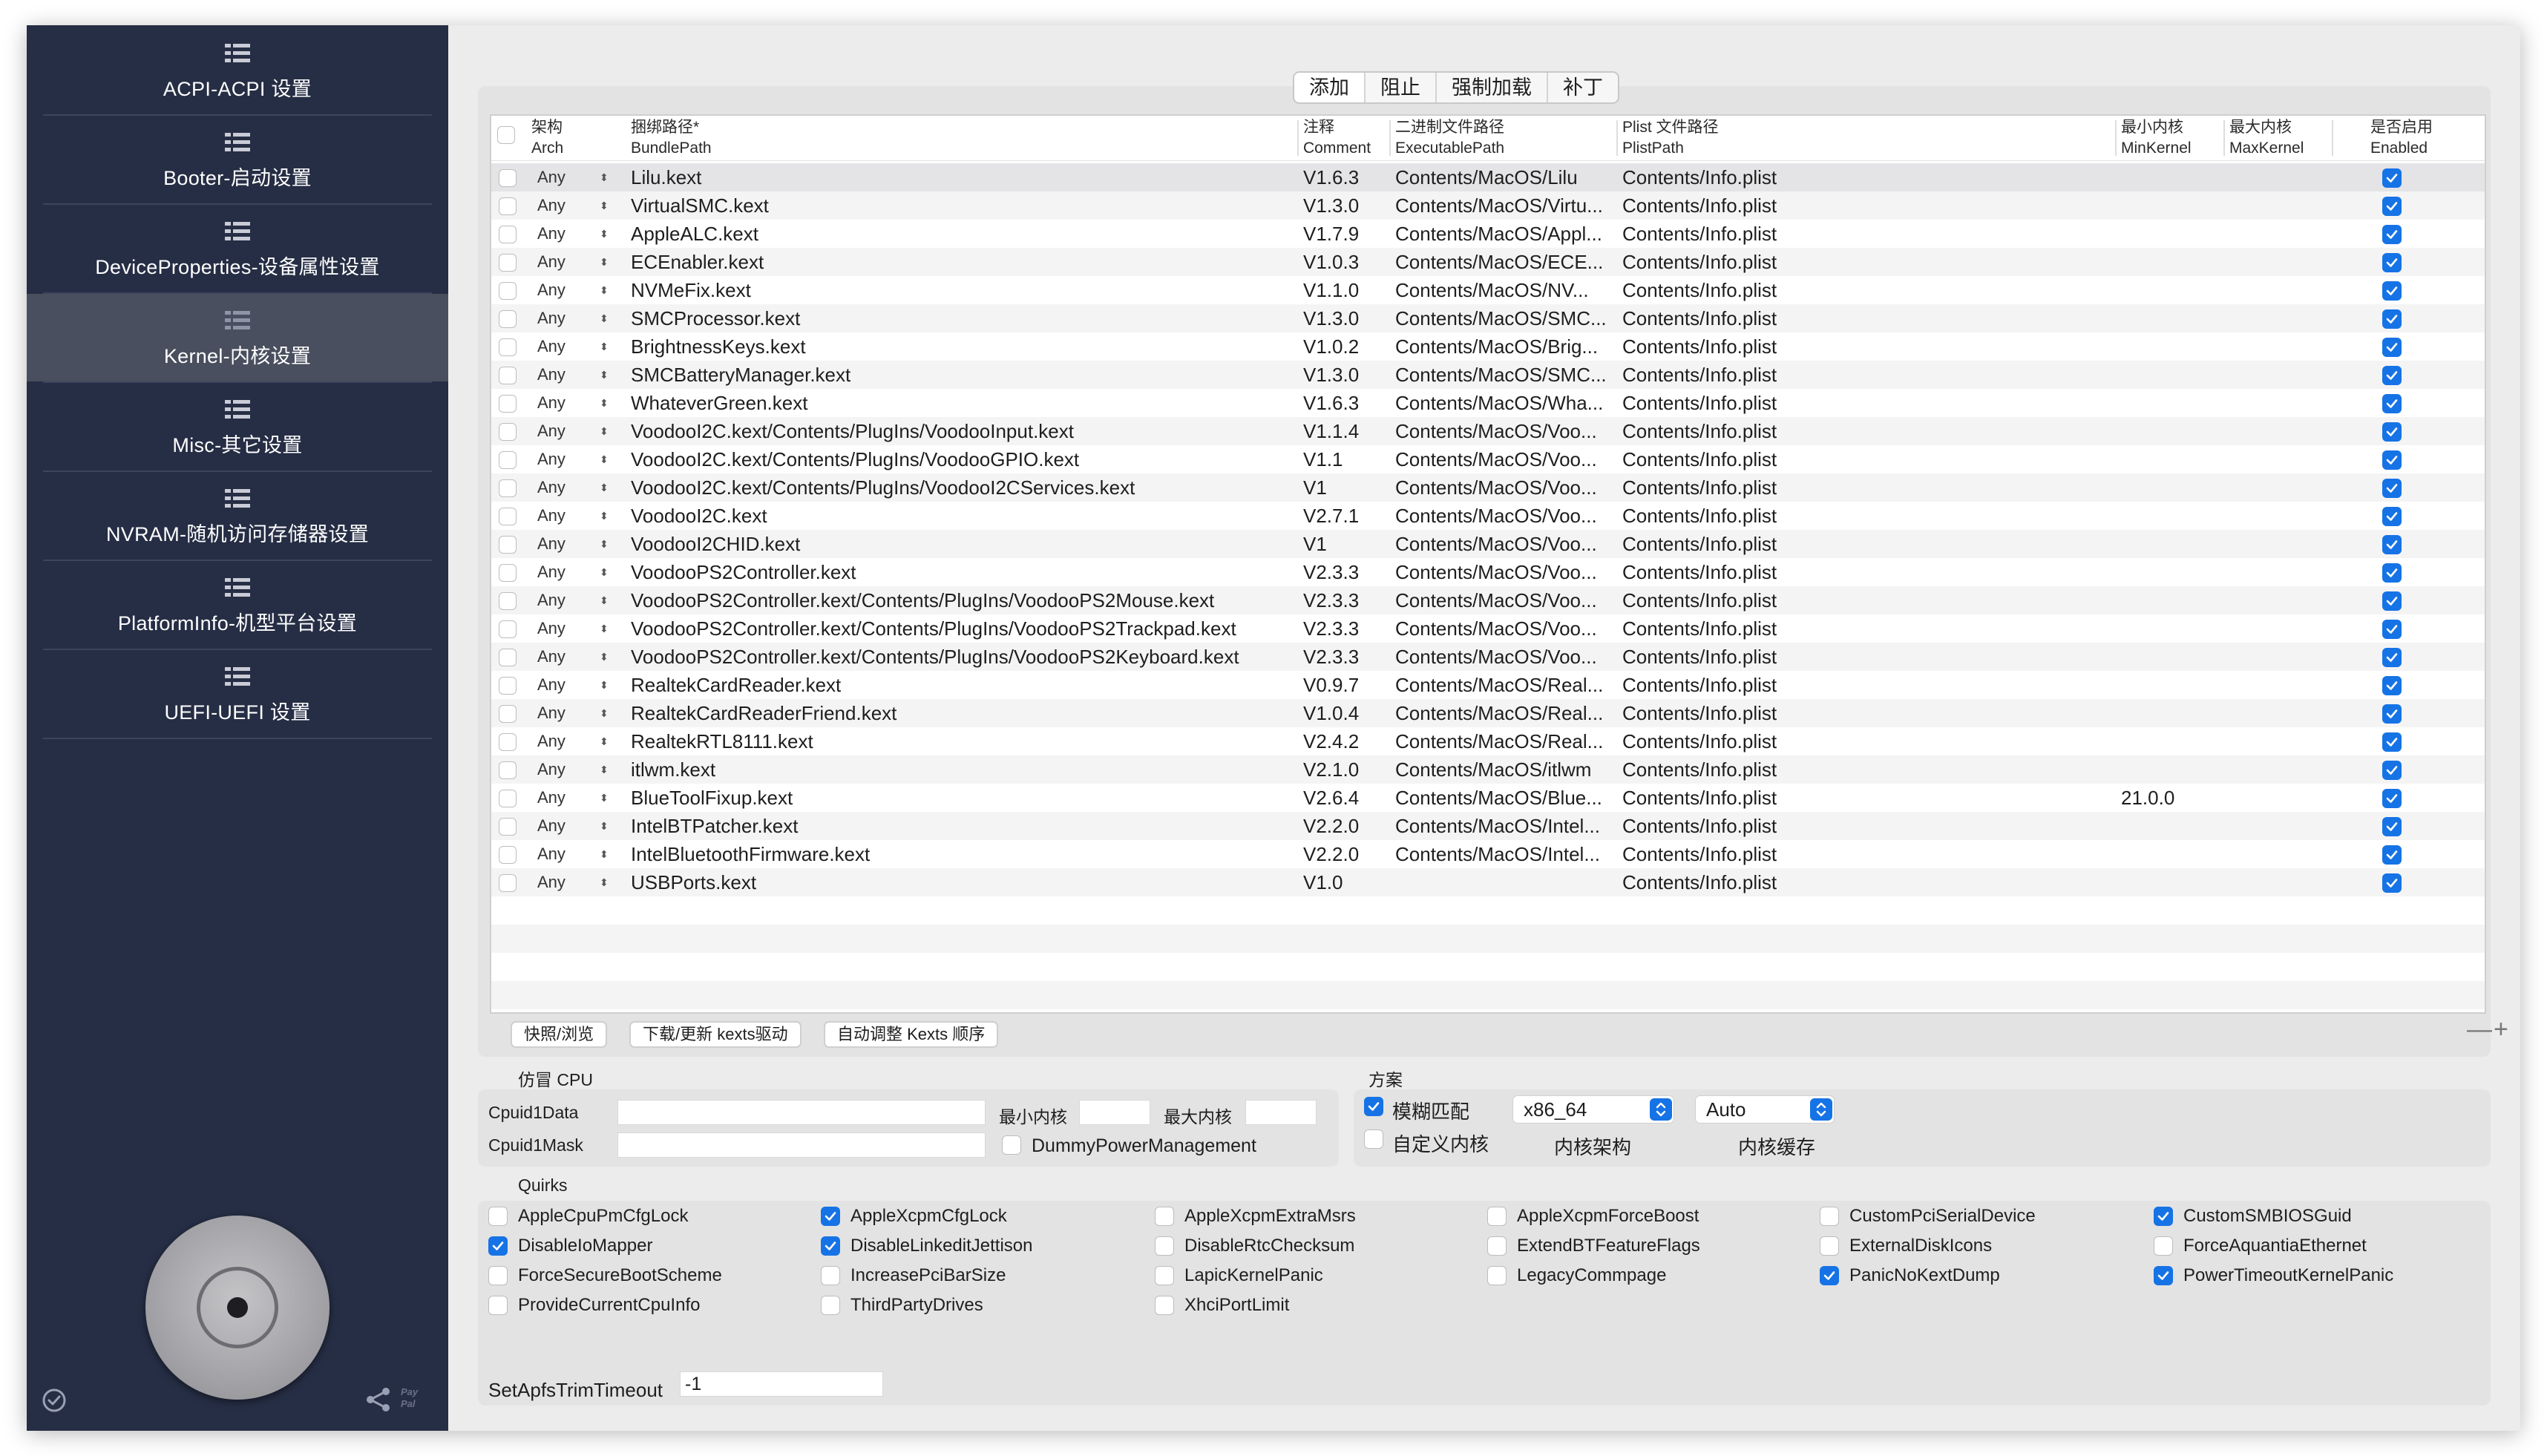  What do you see at coordinates (1222, 1306) in the screenshot?
I see `quirk-xhciportlimit: XhciPortLimit` at bounding box center [1222, 1306].